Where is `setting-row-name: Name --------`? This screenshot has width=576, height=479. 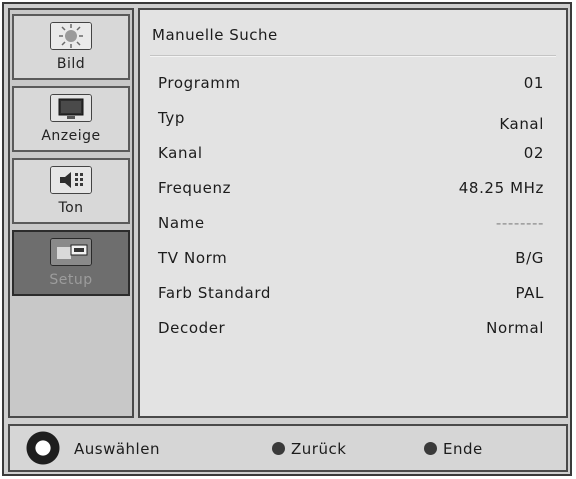 setting-row-name: Name -------- is located at coordinates (351, 225).